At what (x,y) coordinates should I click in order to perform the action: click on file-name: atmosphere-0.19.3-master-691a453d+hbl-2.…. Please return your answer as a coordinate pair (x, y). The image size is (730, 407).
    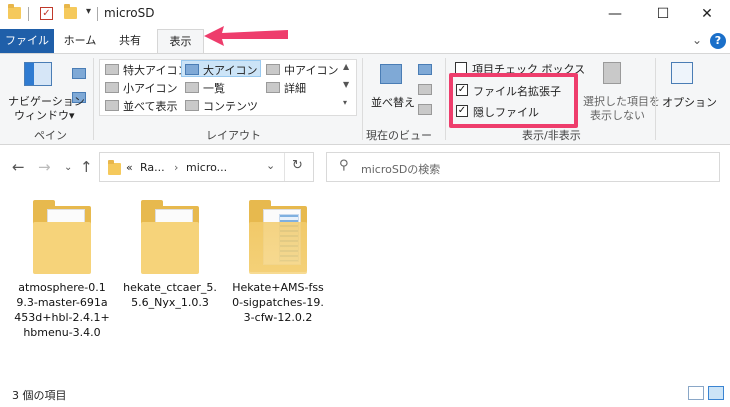
    Looking at the image, I should click on (62, 310).